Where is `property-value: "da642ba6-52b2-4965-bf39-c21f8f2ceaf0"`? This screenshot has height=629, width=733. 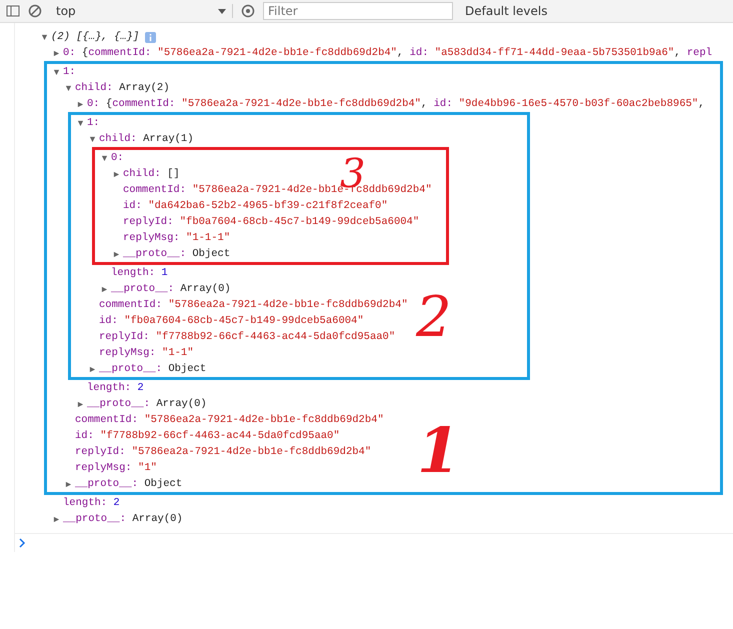
property-value: "da642ba6-52b2-4965-bf39-c21f8f2ceaf0" is located at coordinates (268, 206).